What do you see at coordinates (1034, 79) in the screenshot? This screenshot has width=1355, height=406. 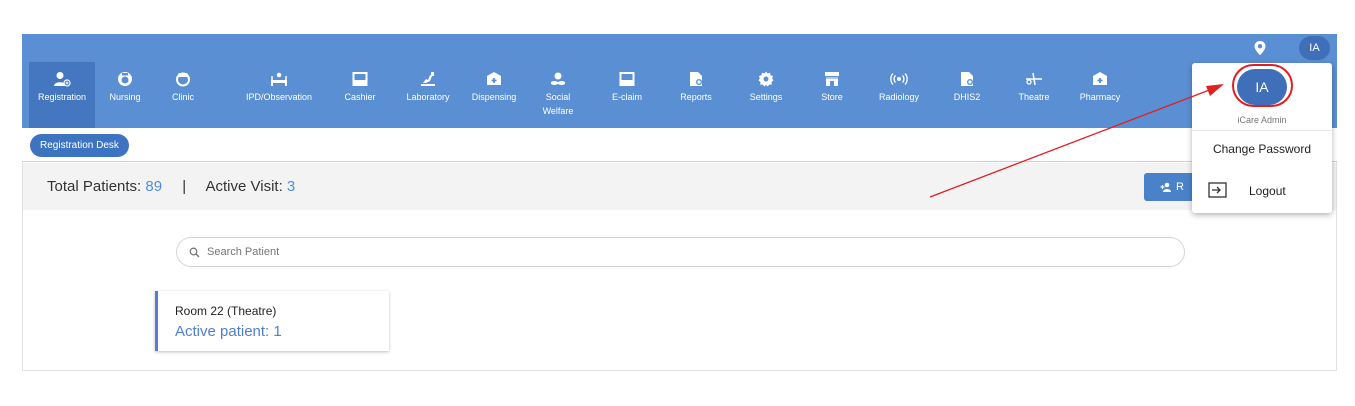 I see `scissors-icon` at bounding box center [1034, 79].